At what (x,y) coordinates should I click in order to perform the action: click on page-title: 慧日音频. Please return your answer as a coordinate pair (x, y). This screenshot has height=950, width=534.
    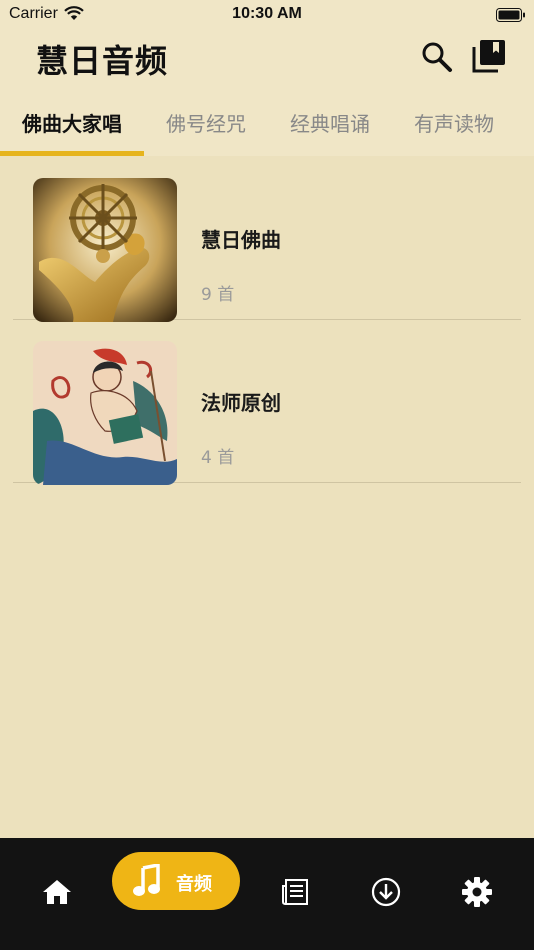
    Looking at the image, I should click on (102, 61).